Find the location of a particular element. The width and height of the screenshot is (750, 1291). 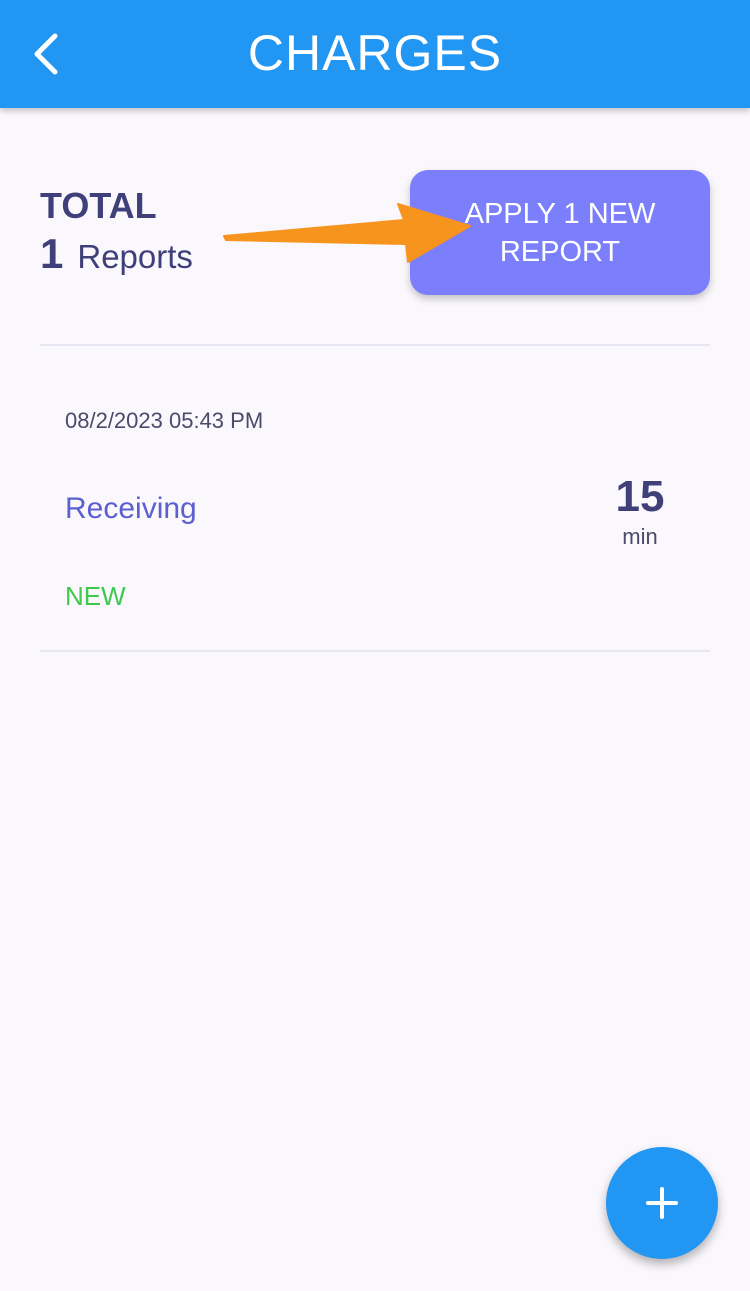

add-report-button is located at coordinates (662, 1203).